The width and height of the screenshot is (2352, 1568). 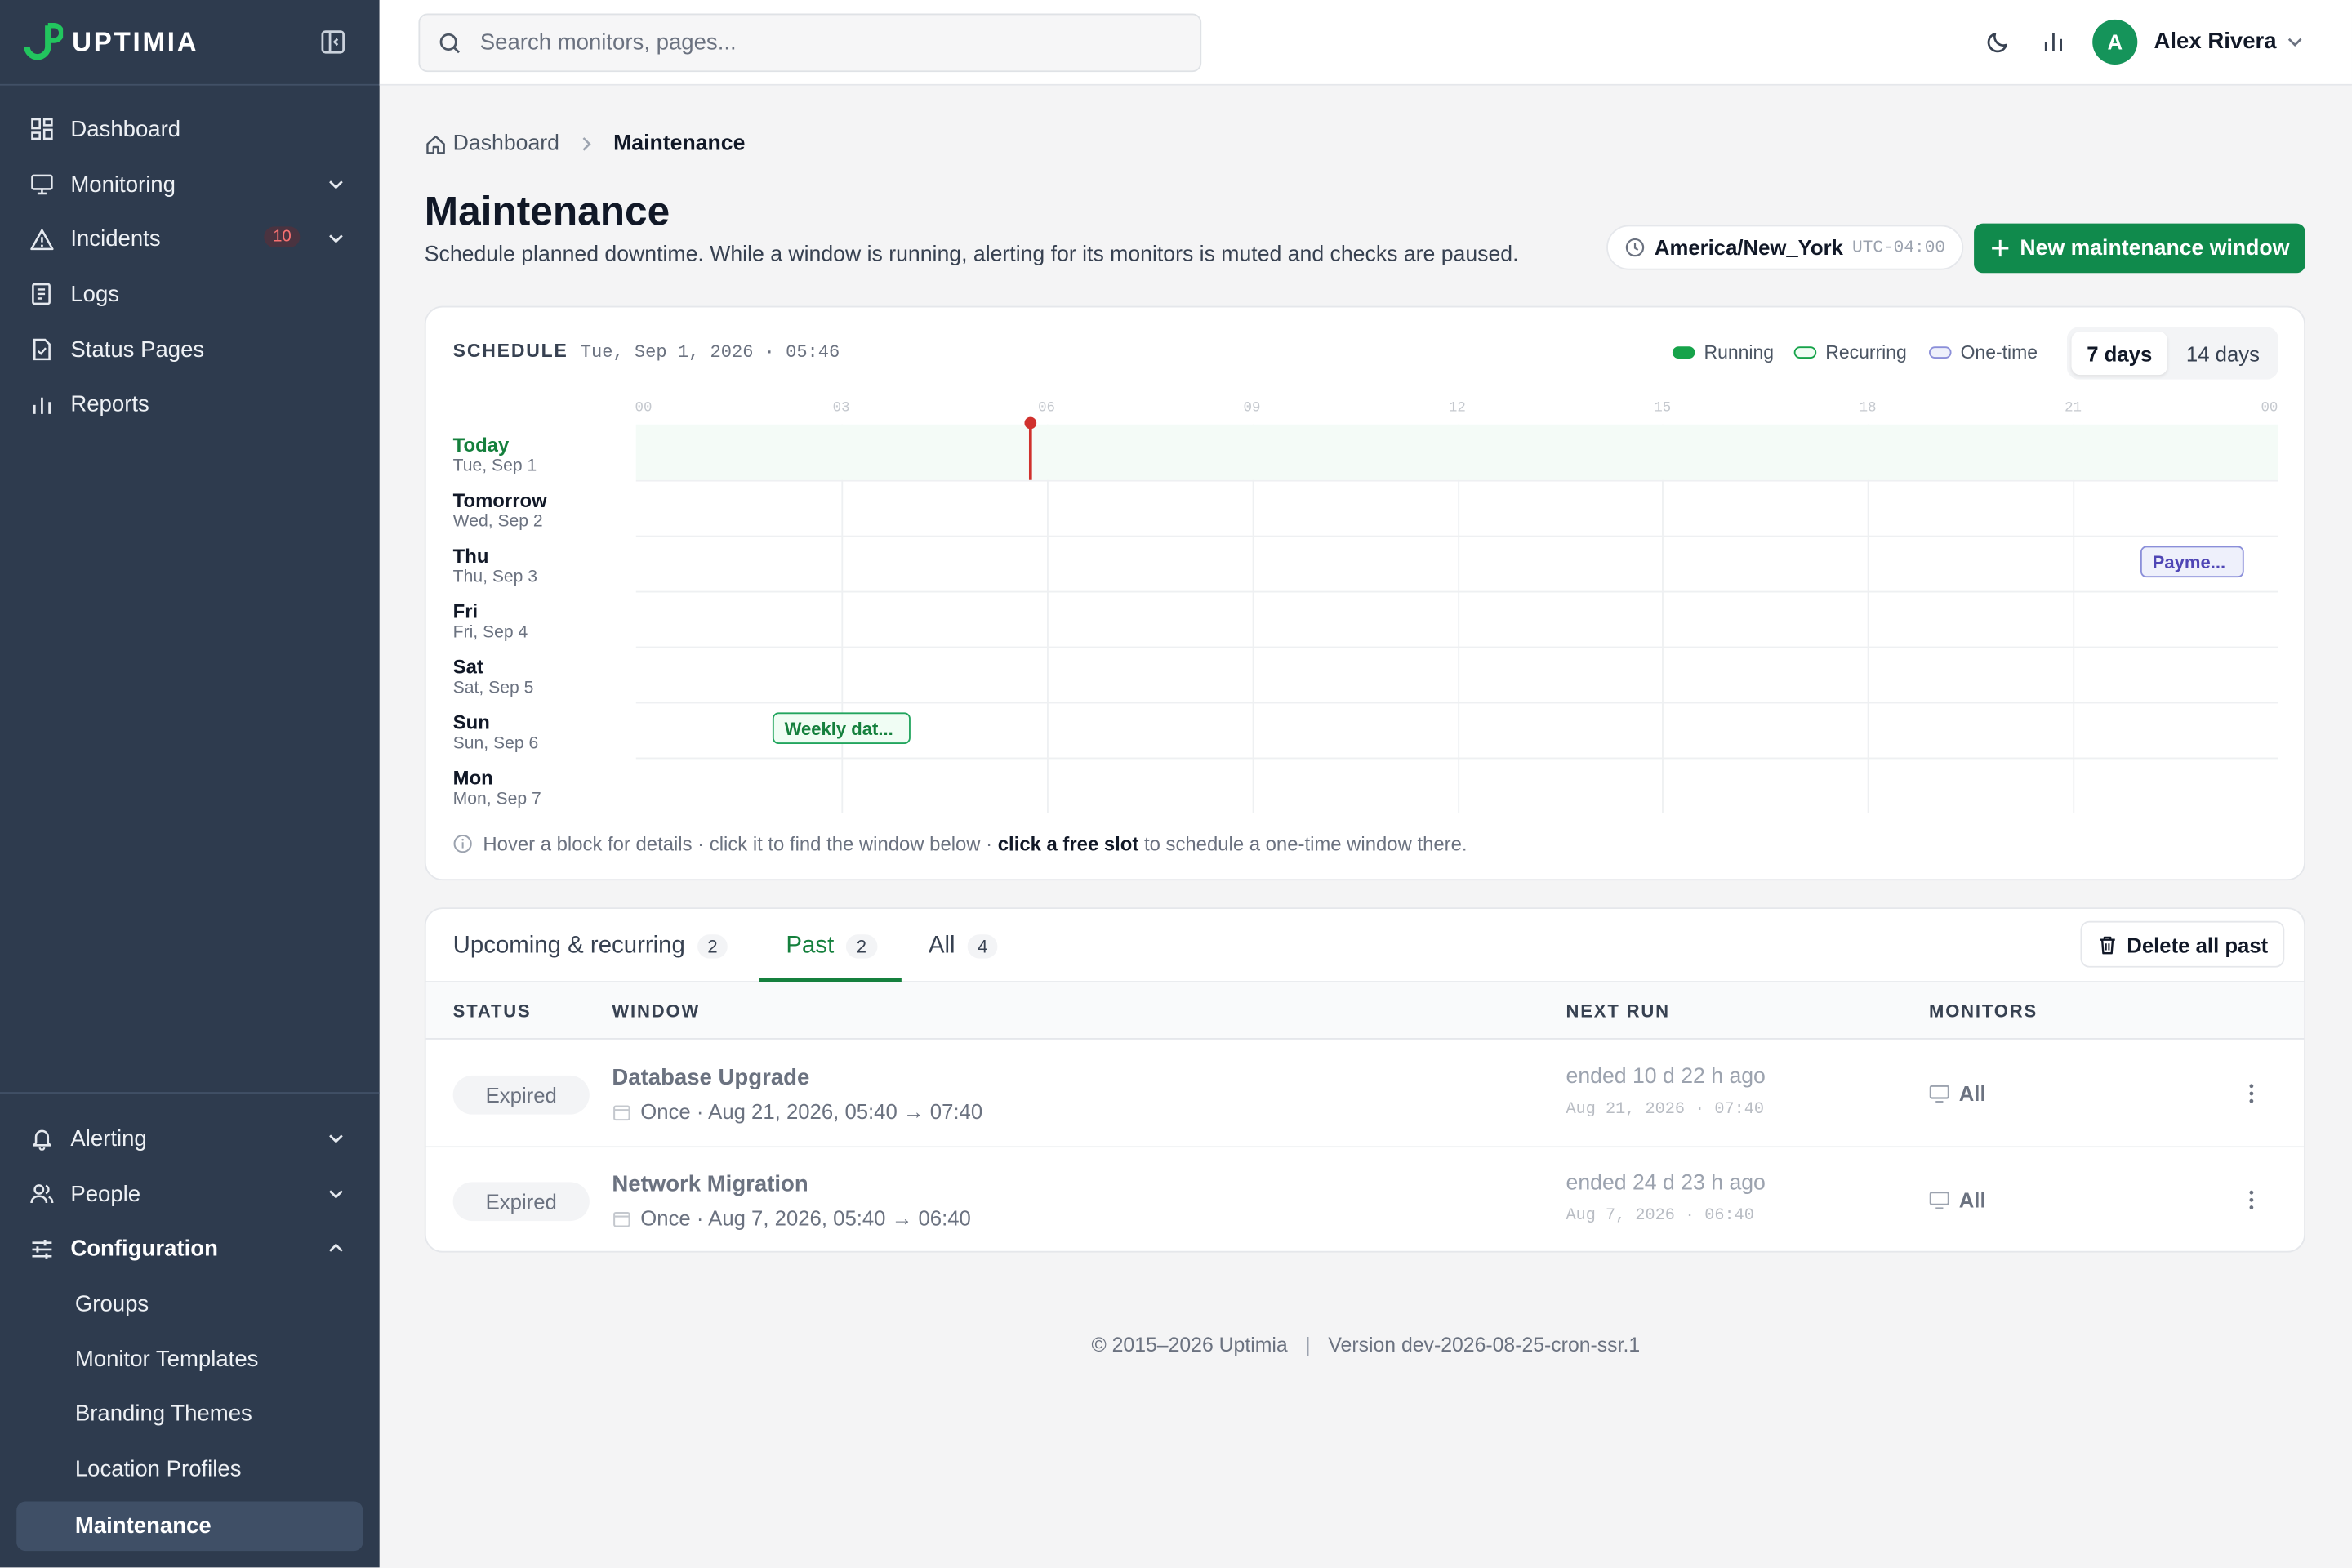 I want to click on uptimia-logo-icon, so click(x=44, y=41).